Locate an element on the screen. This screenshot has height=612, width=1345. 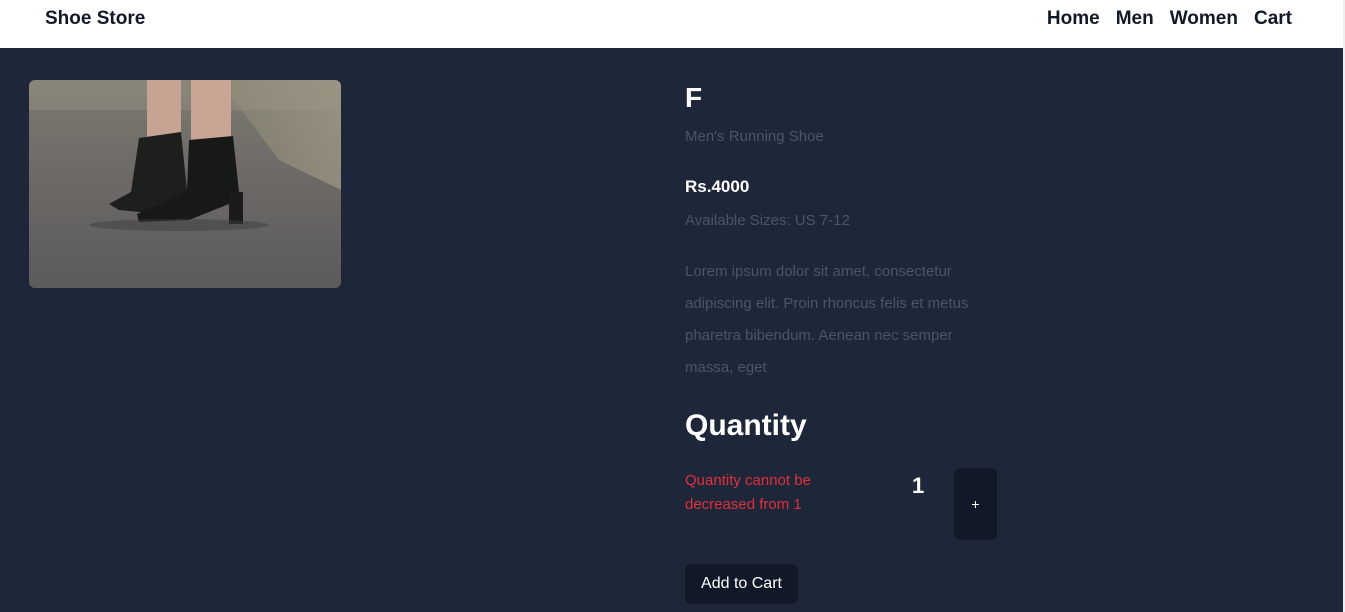
quantity-increase-button: + is located at coordinates (975, 504).